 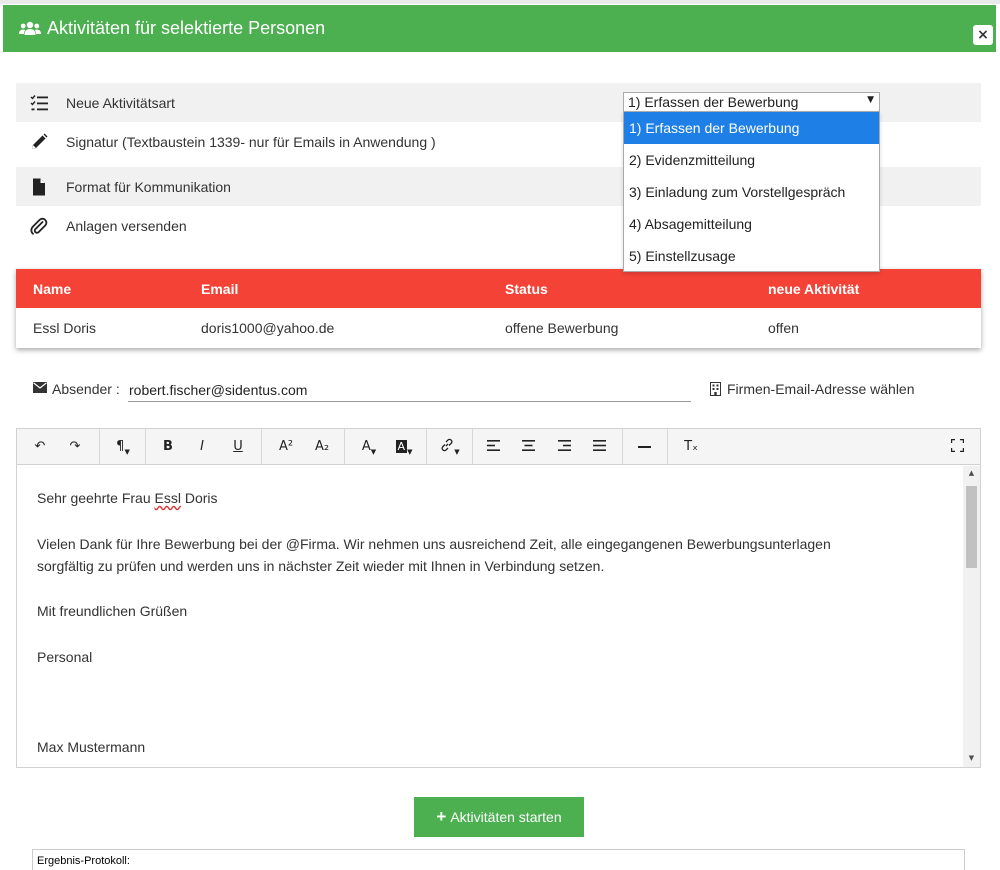 I want to click on undo-icon: ↶, so click(x=40, y=447).